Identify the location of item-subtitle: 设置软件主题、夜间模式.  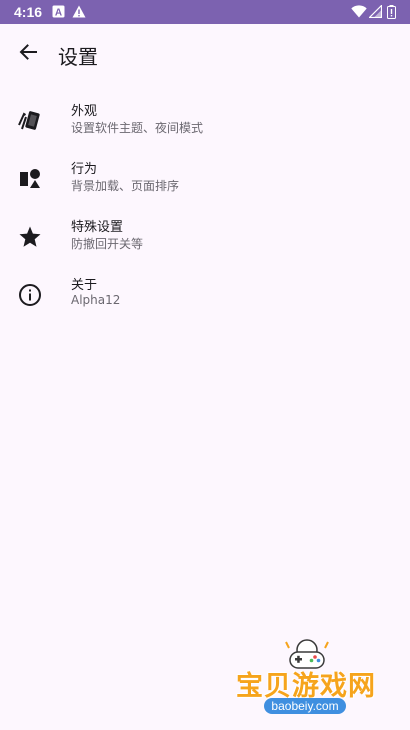
(137, 128).